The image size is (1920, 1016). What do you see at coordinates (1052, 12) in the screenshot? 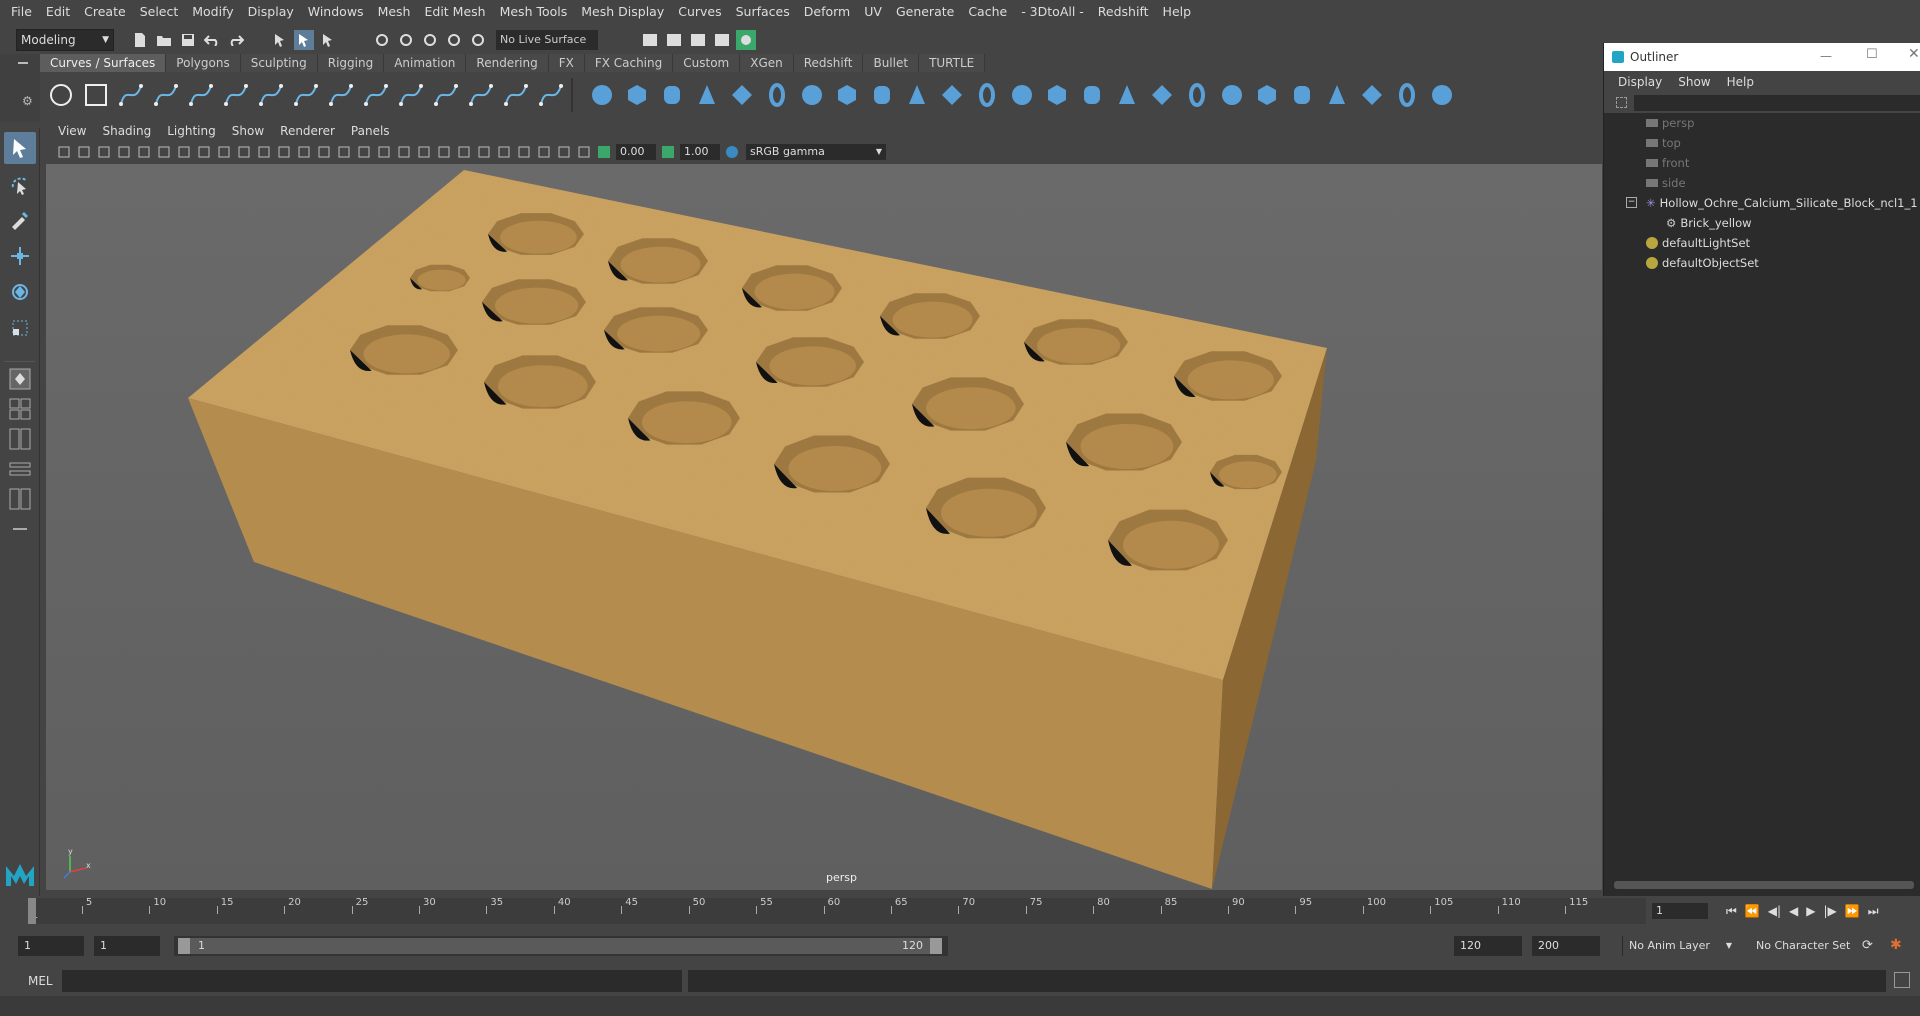
I see `menu-item: - 3DtoAll -` at bounding box center [1052, 12].